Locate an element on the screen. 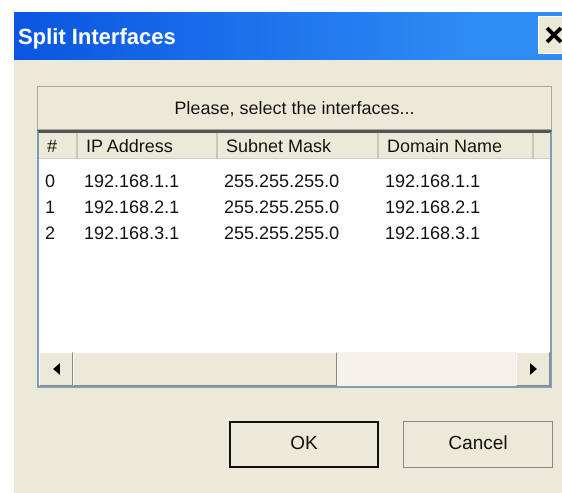 The width and height of the screenshot is (562, 493). column-header: # is located at coordinates (58, 145).